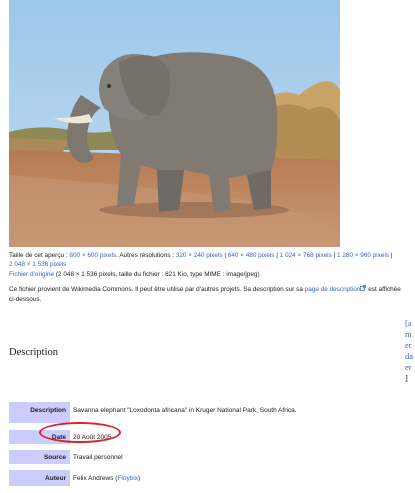 Image resolution: width=415 pixels, height=493 pixels. I want to click on paren: ), so click(139, 478).